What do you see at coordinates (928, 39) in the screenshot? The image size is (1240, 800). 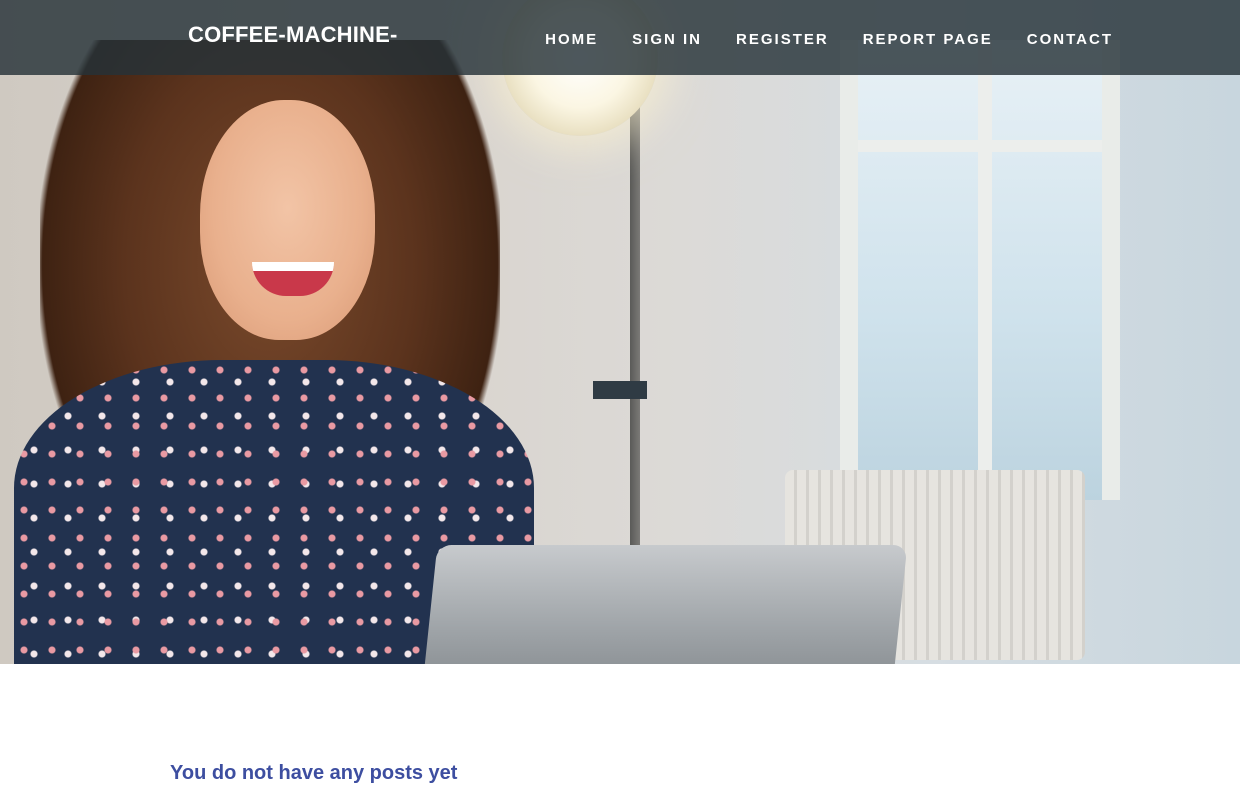 I see `nav-report-page-link: REPORT PAGE` at bounding box center [928, 39].